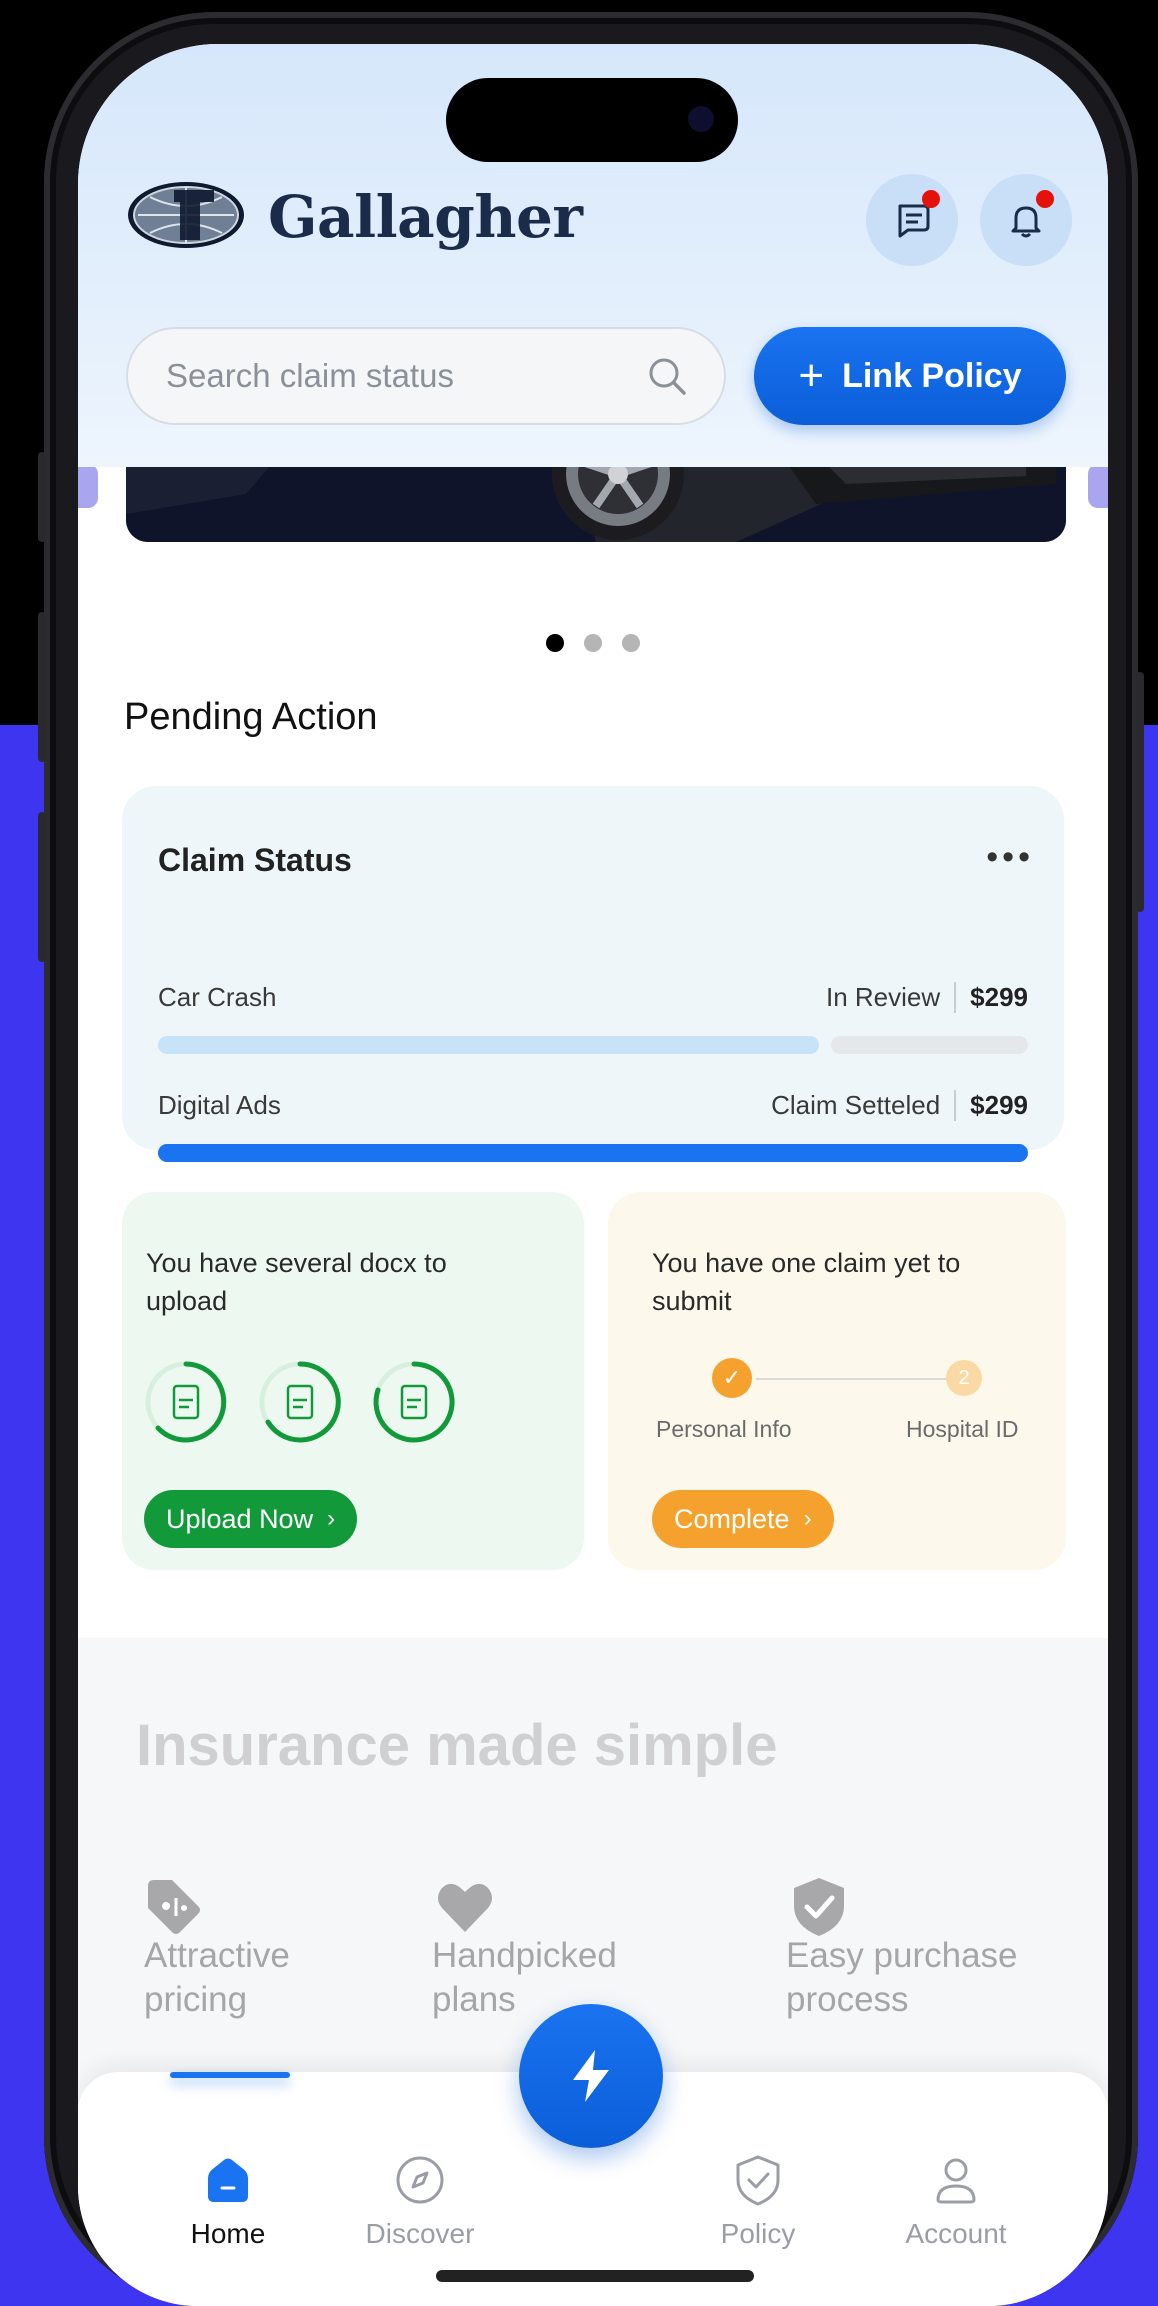 The image size is (1158, 2306). Describe the element at coordinates (758, 2233) in the screenshot. I see `nav-label: Policy` at that location.